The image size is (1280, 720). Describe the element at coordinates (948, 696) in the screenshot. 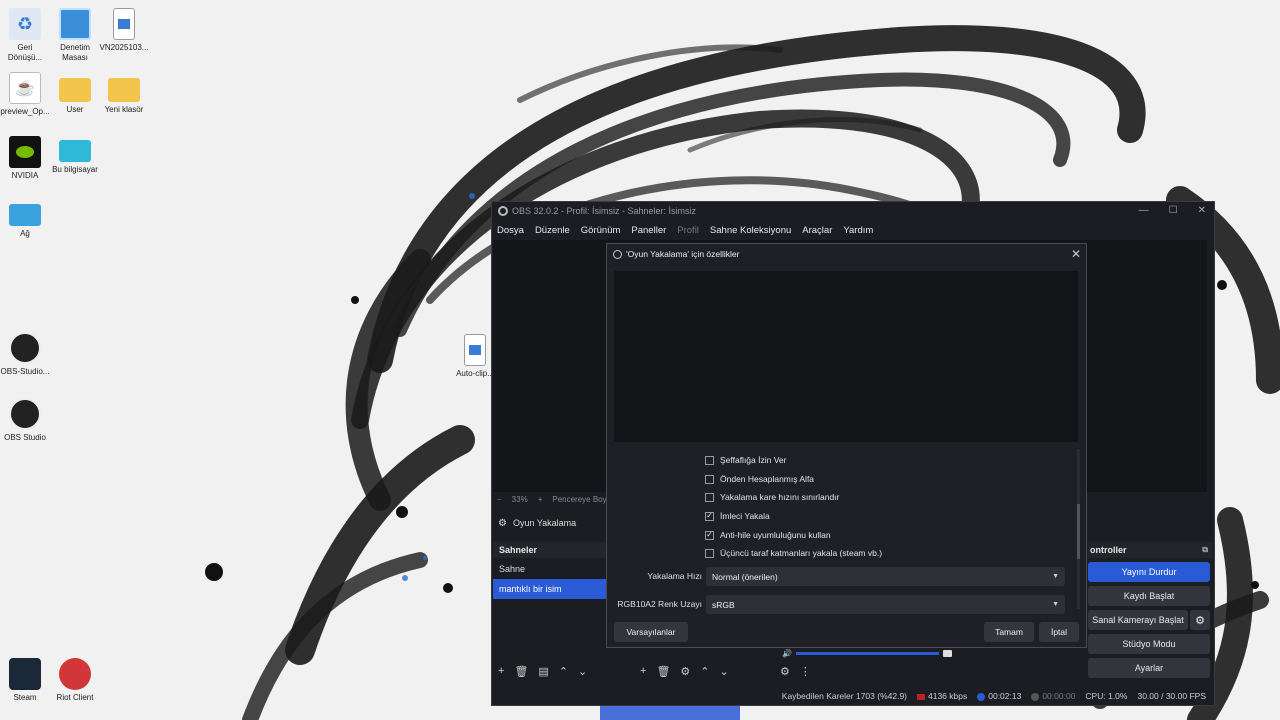

I see `bitrate-value: 4136 kbps` at that location.